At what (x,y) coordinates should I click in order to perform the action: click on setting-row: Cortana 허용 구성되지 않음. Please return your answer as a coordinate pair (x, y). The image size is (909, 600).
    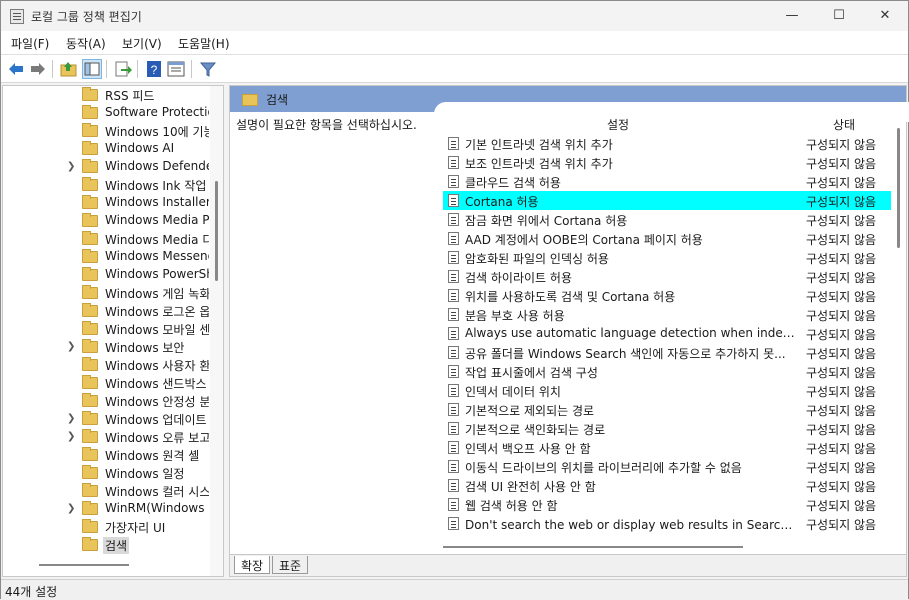
    Looking at the image, I should click on (667, 200).